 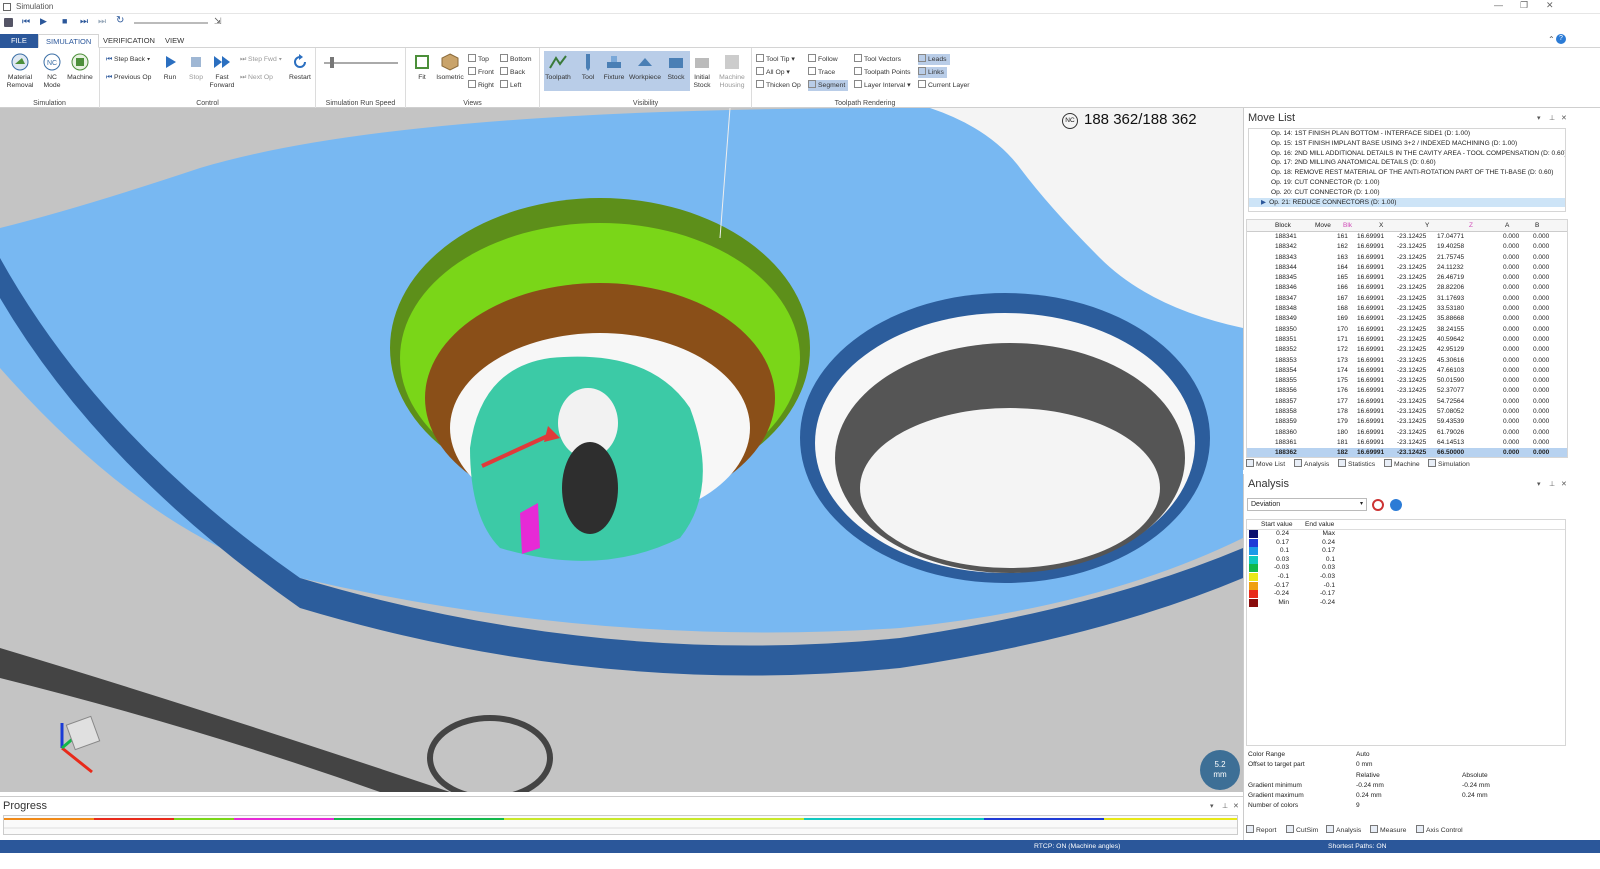 I want to click on deviation-tool-icon, so click(x=1378, y=505).